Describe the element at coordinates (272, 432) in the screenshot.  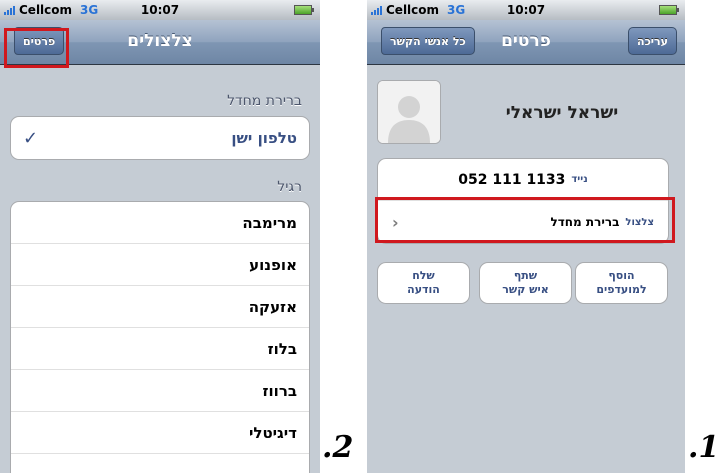
I see `ringtone-label: דיגיטלי` at that location.